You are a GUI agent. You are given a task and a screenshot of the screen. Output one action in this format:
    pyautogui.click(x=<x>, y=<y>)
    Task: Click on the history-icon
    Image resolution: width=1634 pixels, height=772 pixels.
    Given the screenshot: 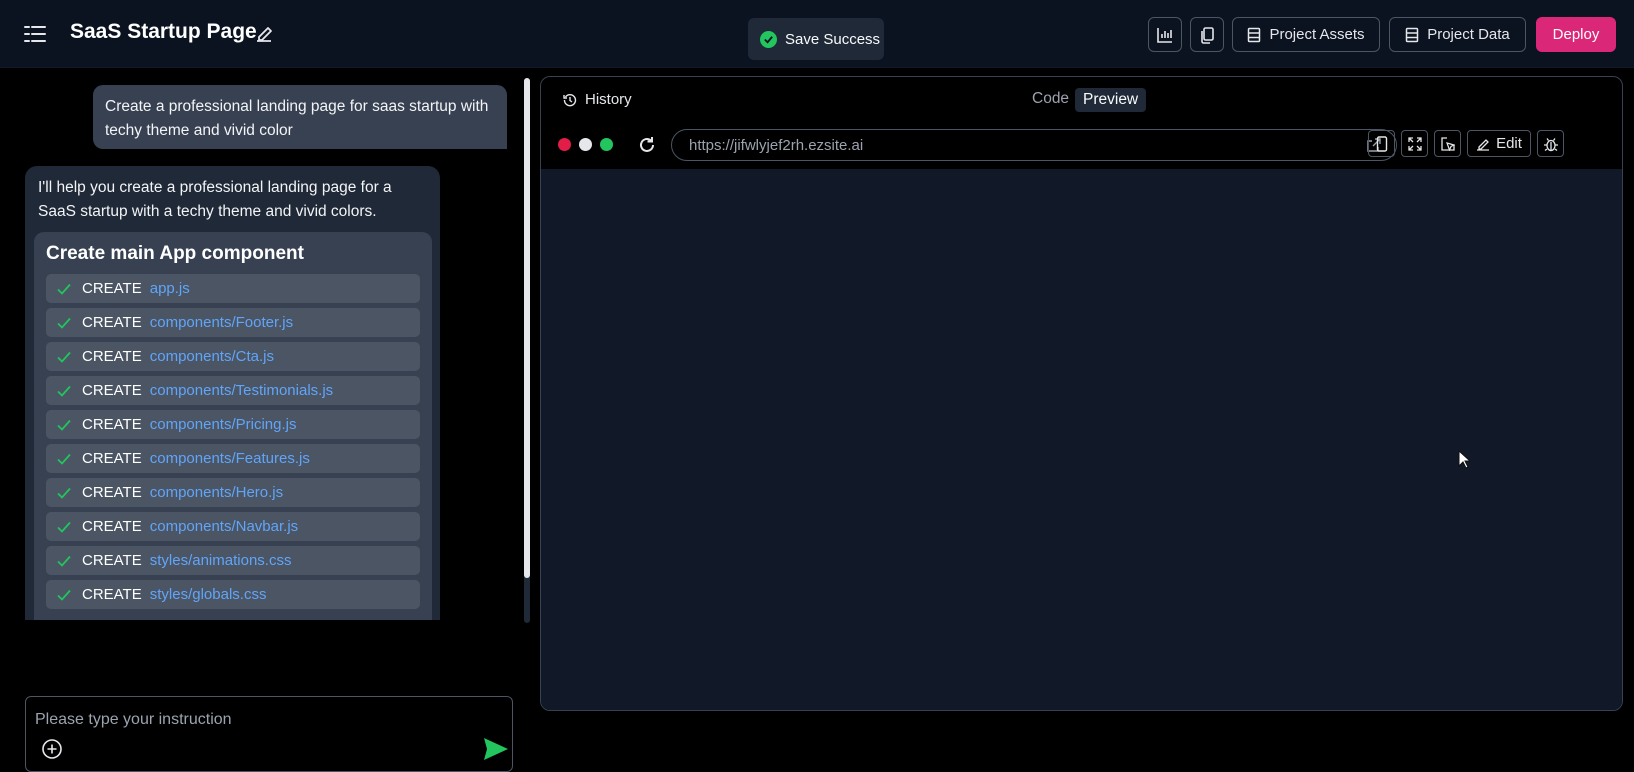 What is the action you would take?
    pyautogui.click(x=570, y=99)
    